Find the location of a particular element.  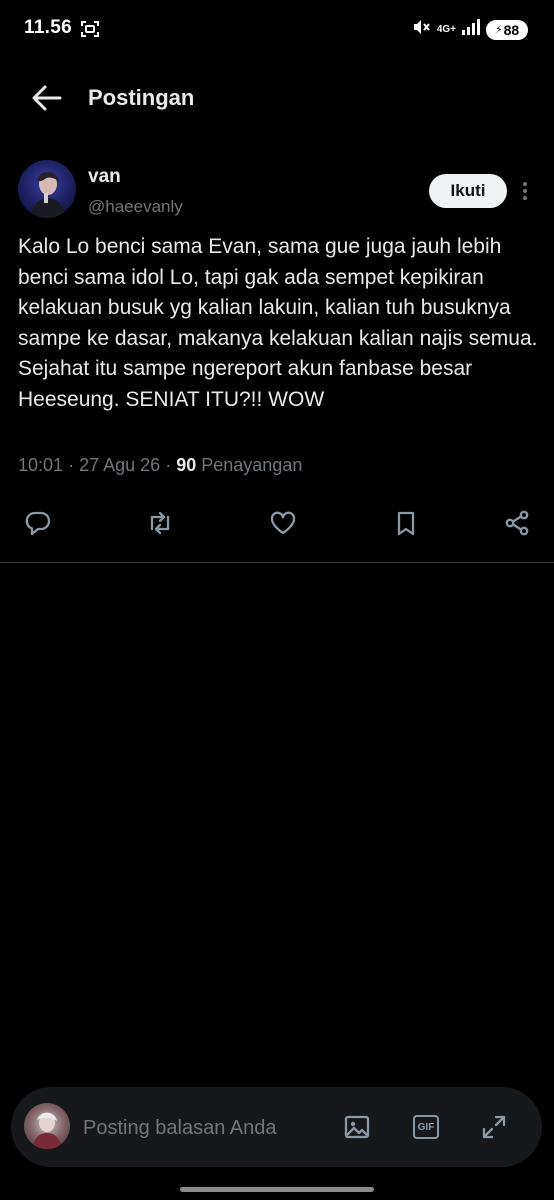

add-gif-button: GIF is located at coordinates (426, 1127).